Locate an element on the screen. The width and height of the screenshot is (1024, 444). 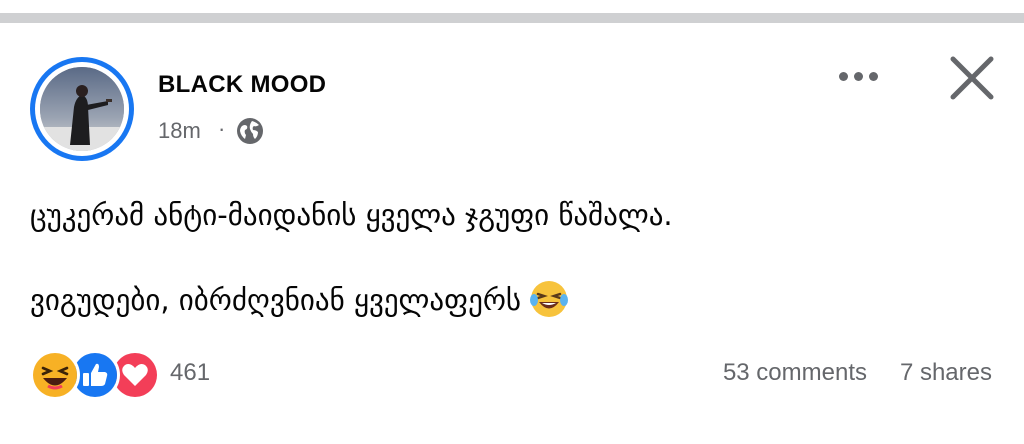
avatar-border is located at coordinates (82, 109).